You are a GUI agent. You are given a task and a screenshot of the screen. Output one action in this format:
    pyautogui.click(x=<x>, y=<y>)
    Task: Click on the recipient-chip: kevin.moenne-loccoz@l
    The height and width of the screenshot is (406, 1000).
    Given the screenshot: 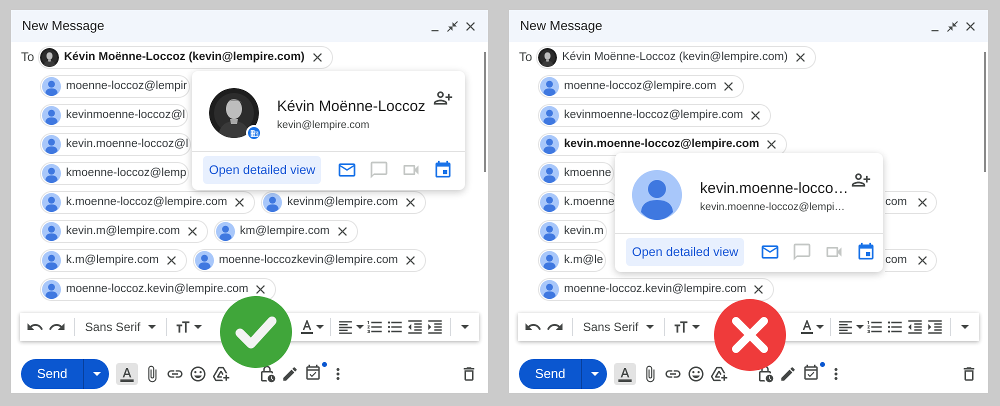 What is the action you would take?
    pyautogui.click(x=116, y=144)
    